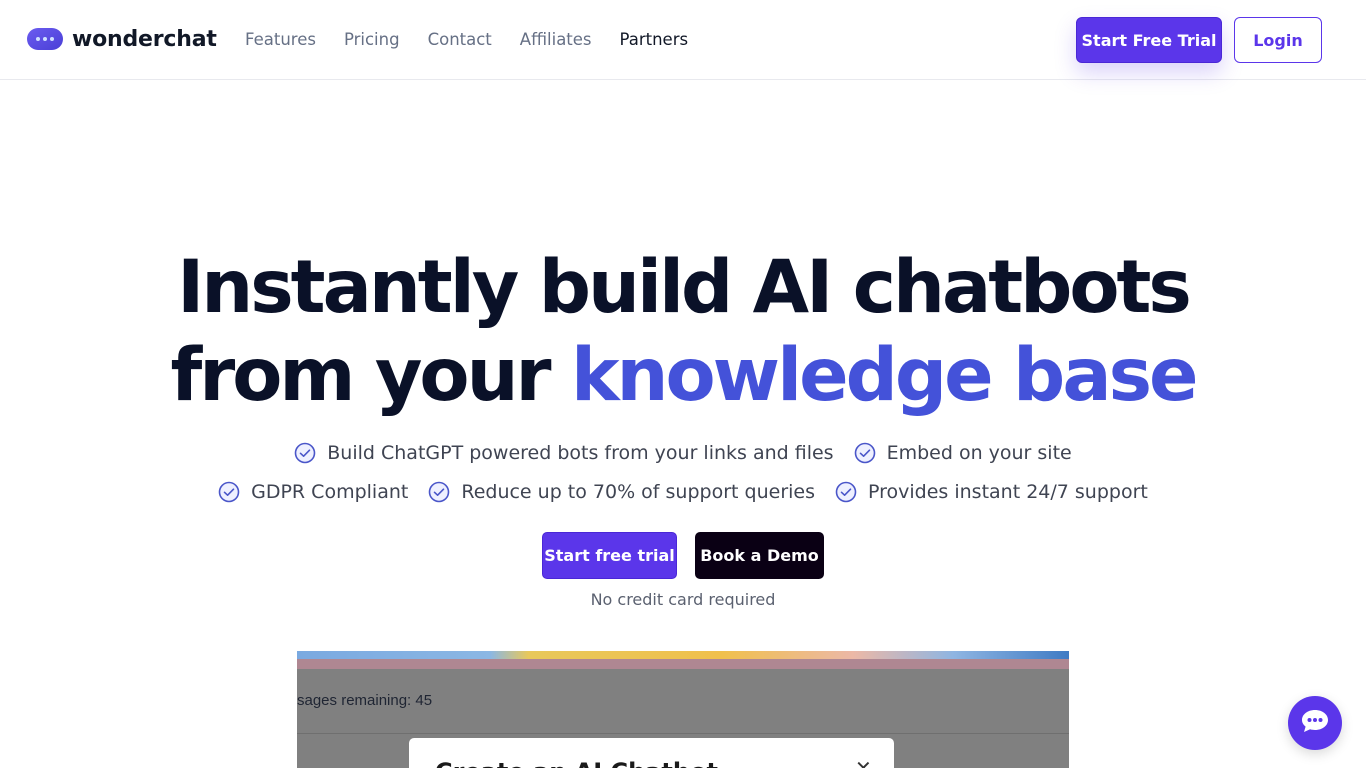  What do you see at coordinates (45, 39) in the screenshot?
I see `chat-bubble-icon` at bounding box center [45, 39].